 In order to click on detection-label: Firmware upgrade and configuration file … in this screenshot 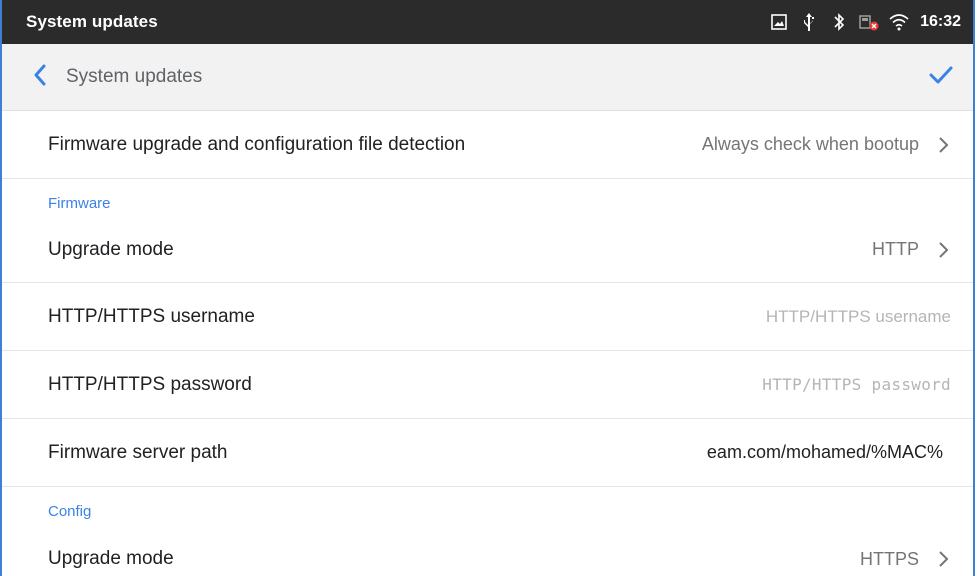, I will do `click(257, 144)`.